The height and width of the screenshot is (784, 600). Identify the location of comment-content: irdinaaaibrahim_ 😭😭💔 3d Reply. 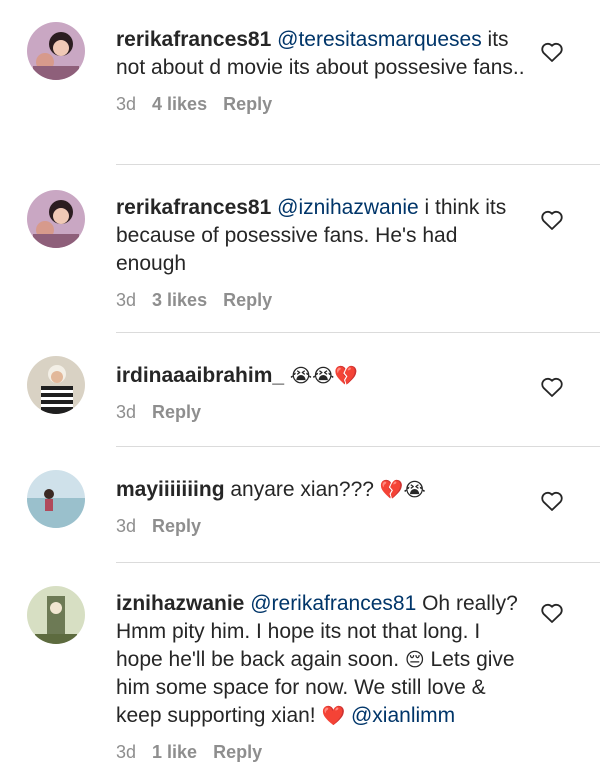
(321, 392).